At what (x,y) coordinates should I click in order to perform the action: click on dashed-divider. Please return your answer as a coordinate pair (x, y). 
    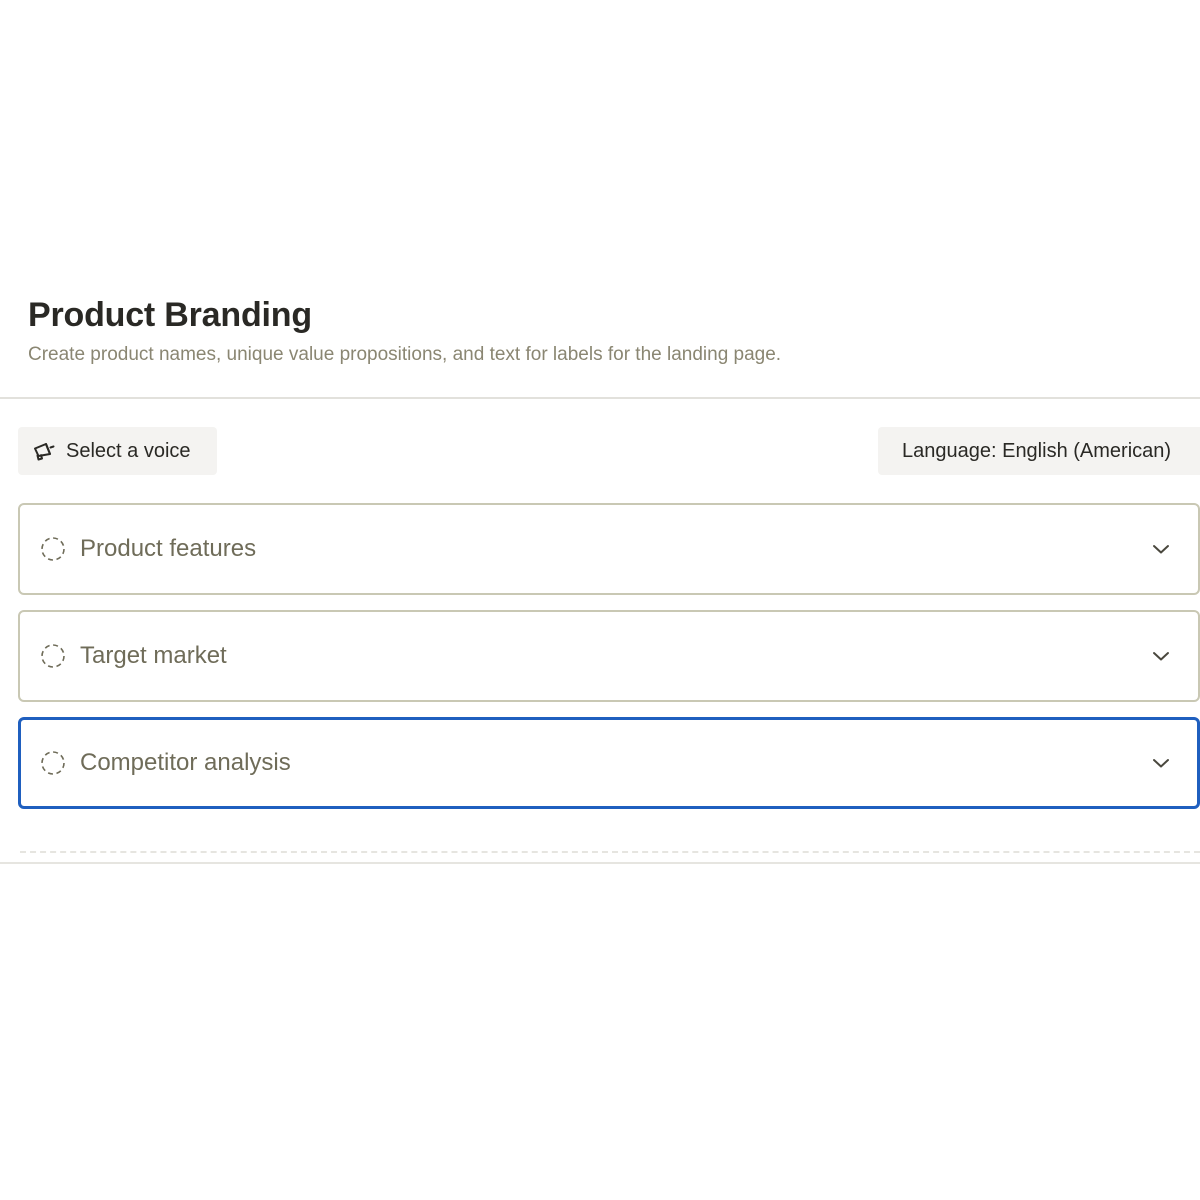
    Looking at the image, I should click on (610, 852).